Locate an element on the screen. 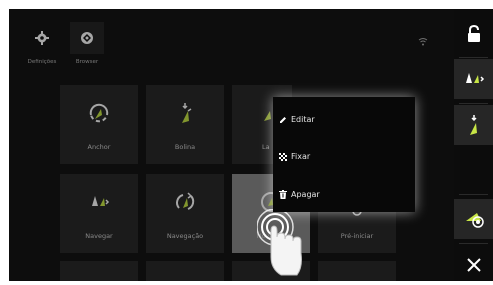  context-menu: Editar Fixar Apagar is located at coordinates (344, 154).